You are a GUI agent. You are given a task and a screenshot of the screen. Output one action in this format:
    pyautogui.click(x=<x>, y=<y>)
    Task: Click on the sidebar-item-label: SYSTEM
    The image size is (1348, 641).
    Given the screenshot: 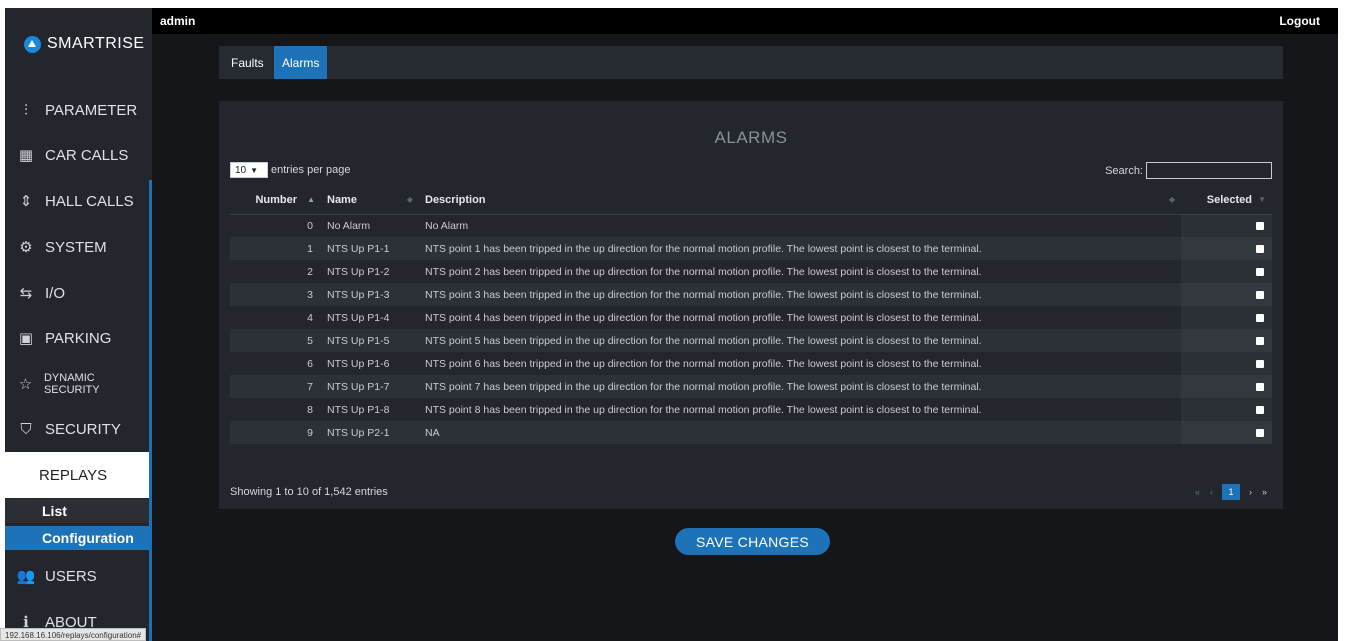 What is the action you would take?
    pyautogui.click(x=76, y=247)
    